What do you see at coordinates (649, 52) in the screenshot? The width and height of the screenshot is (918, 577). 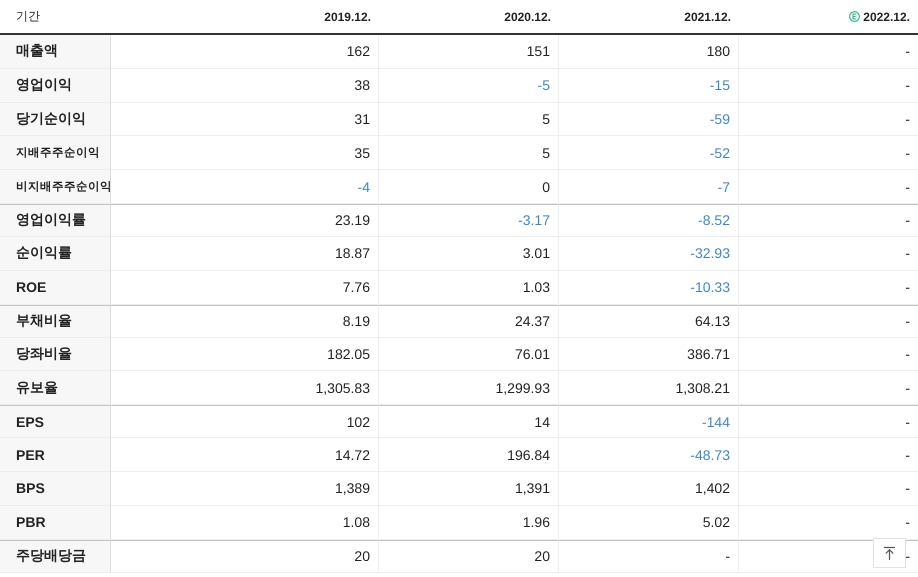 I see `table-cell: 180` at bounding box center [649, 52].